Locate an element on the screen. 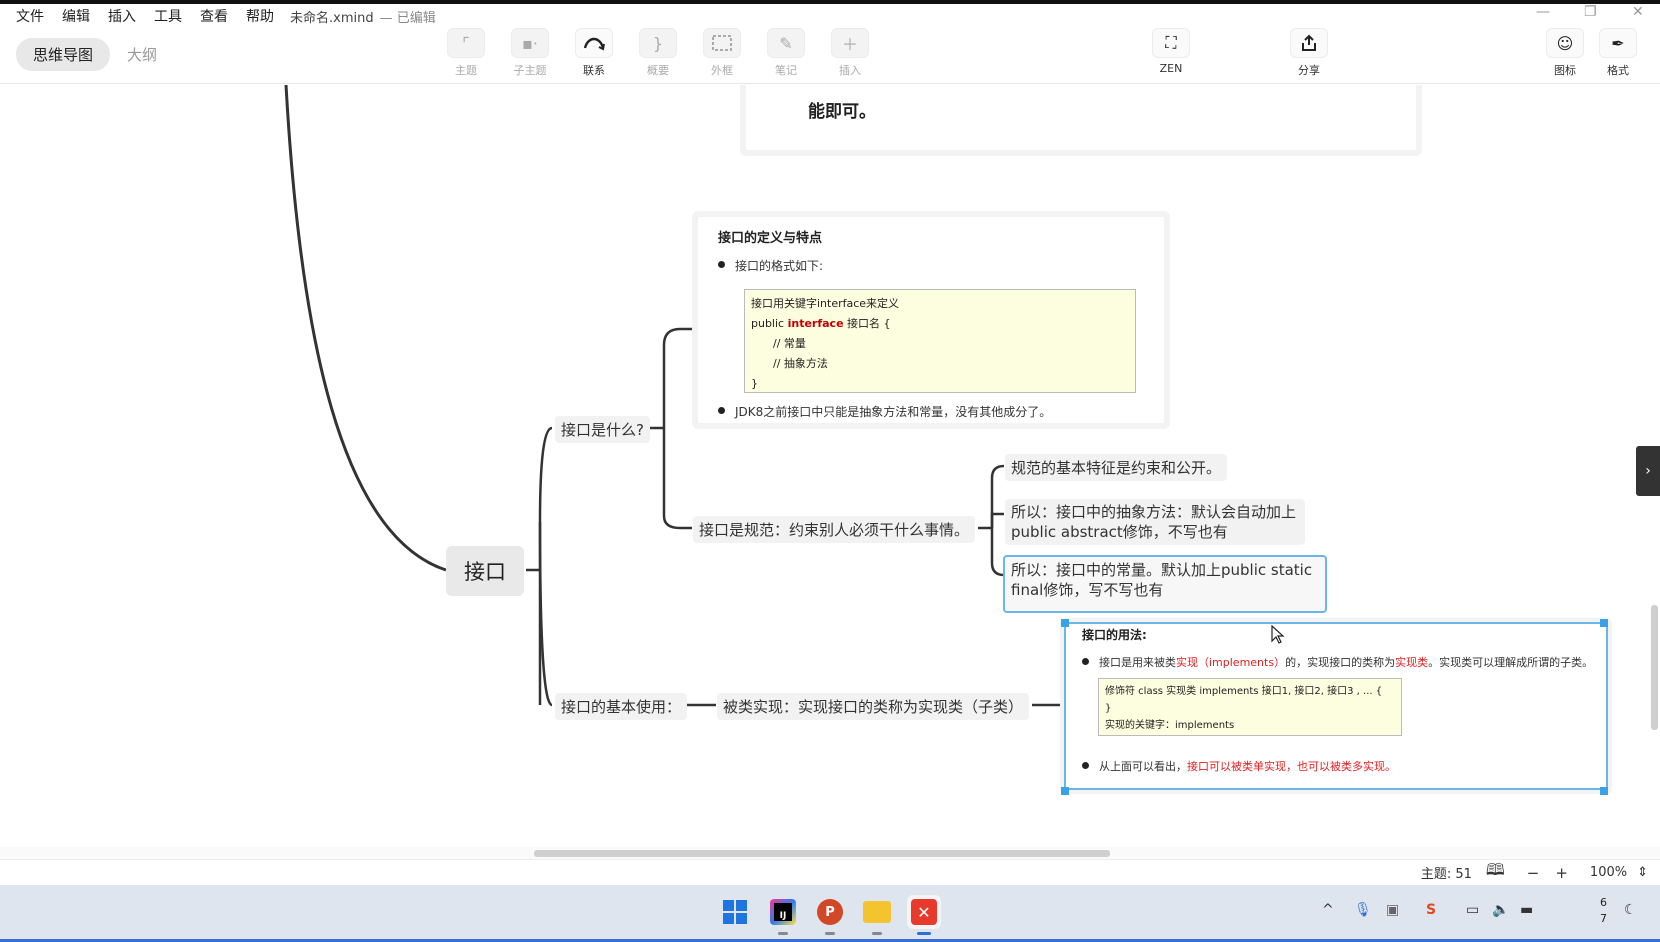 This screenshot has height=942, width=1660. network-icon: ▭ is located at coordinates (1472, 910).